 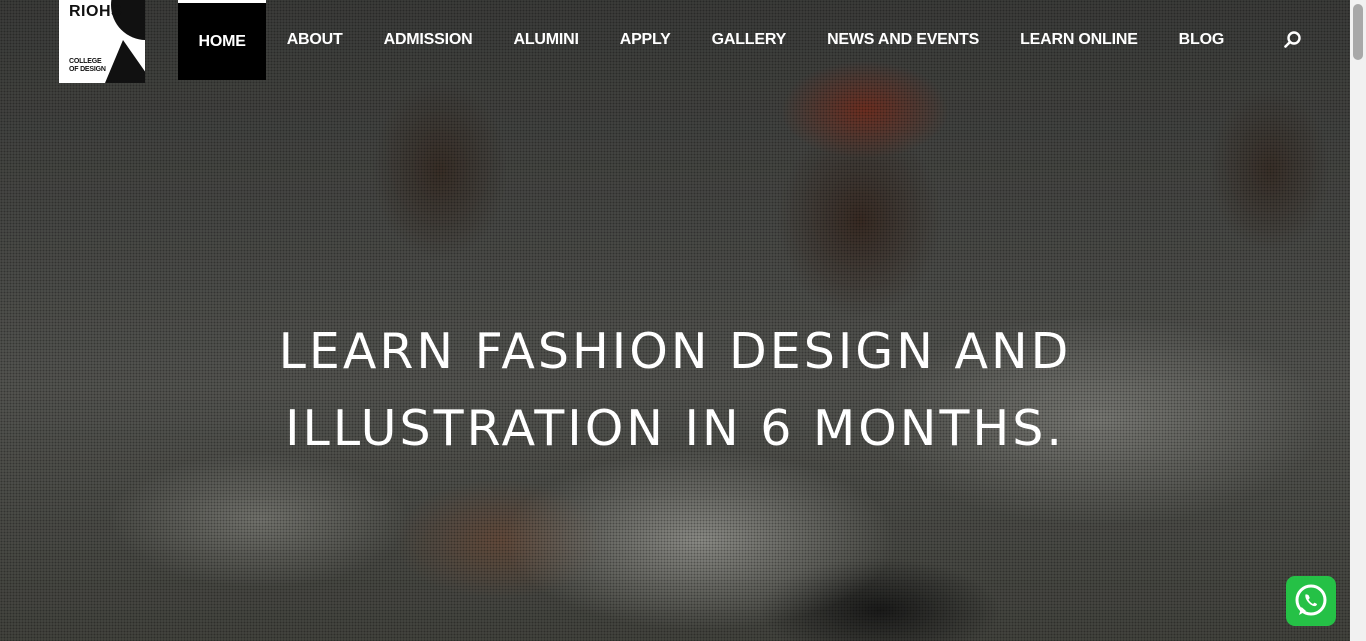 What do you see at coordinates (748, 40) in the screenshot?
I see `nav-item-gallery: GALLERY` at bounding box center [748, 40].